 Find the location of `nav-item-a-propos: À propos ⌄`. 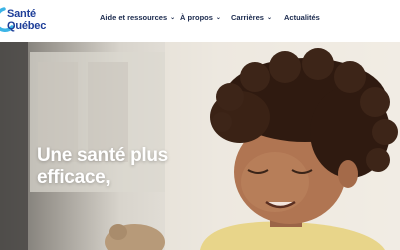

nav-item-a-propos: À propos ⌄ is located at coordinates (200, 17).